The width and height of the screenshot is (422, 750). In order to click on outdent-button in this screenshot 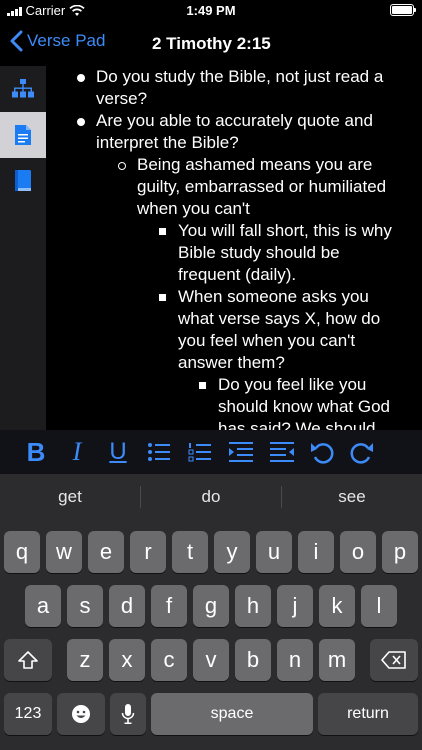, I will do `click(282, 452)`.